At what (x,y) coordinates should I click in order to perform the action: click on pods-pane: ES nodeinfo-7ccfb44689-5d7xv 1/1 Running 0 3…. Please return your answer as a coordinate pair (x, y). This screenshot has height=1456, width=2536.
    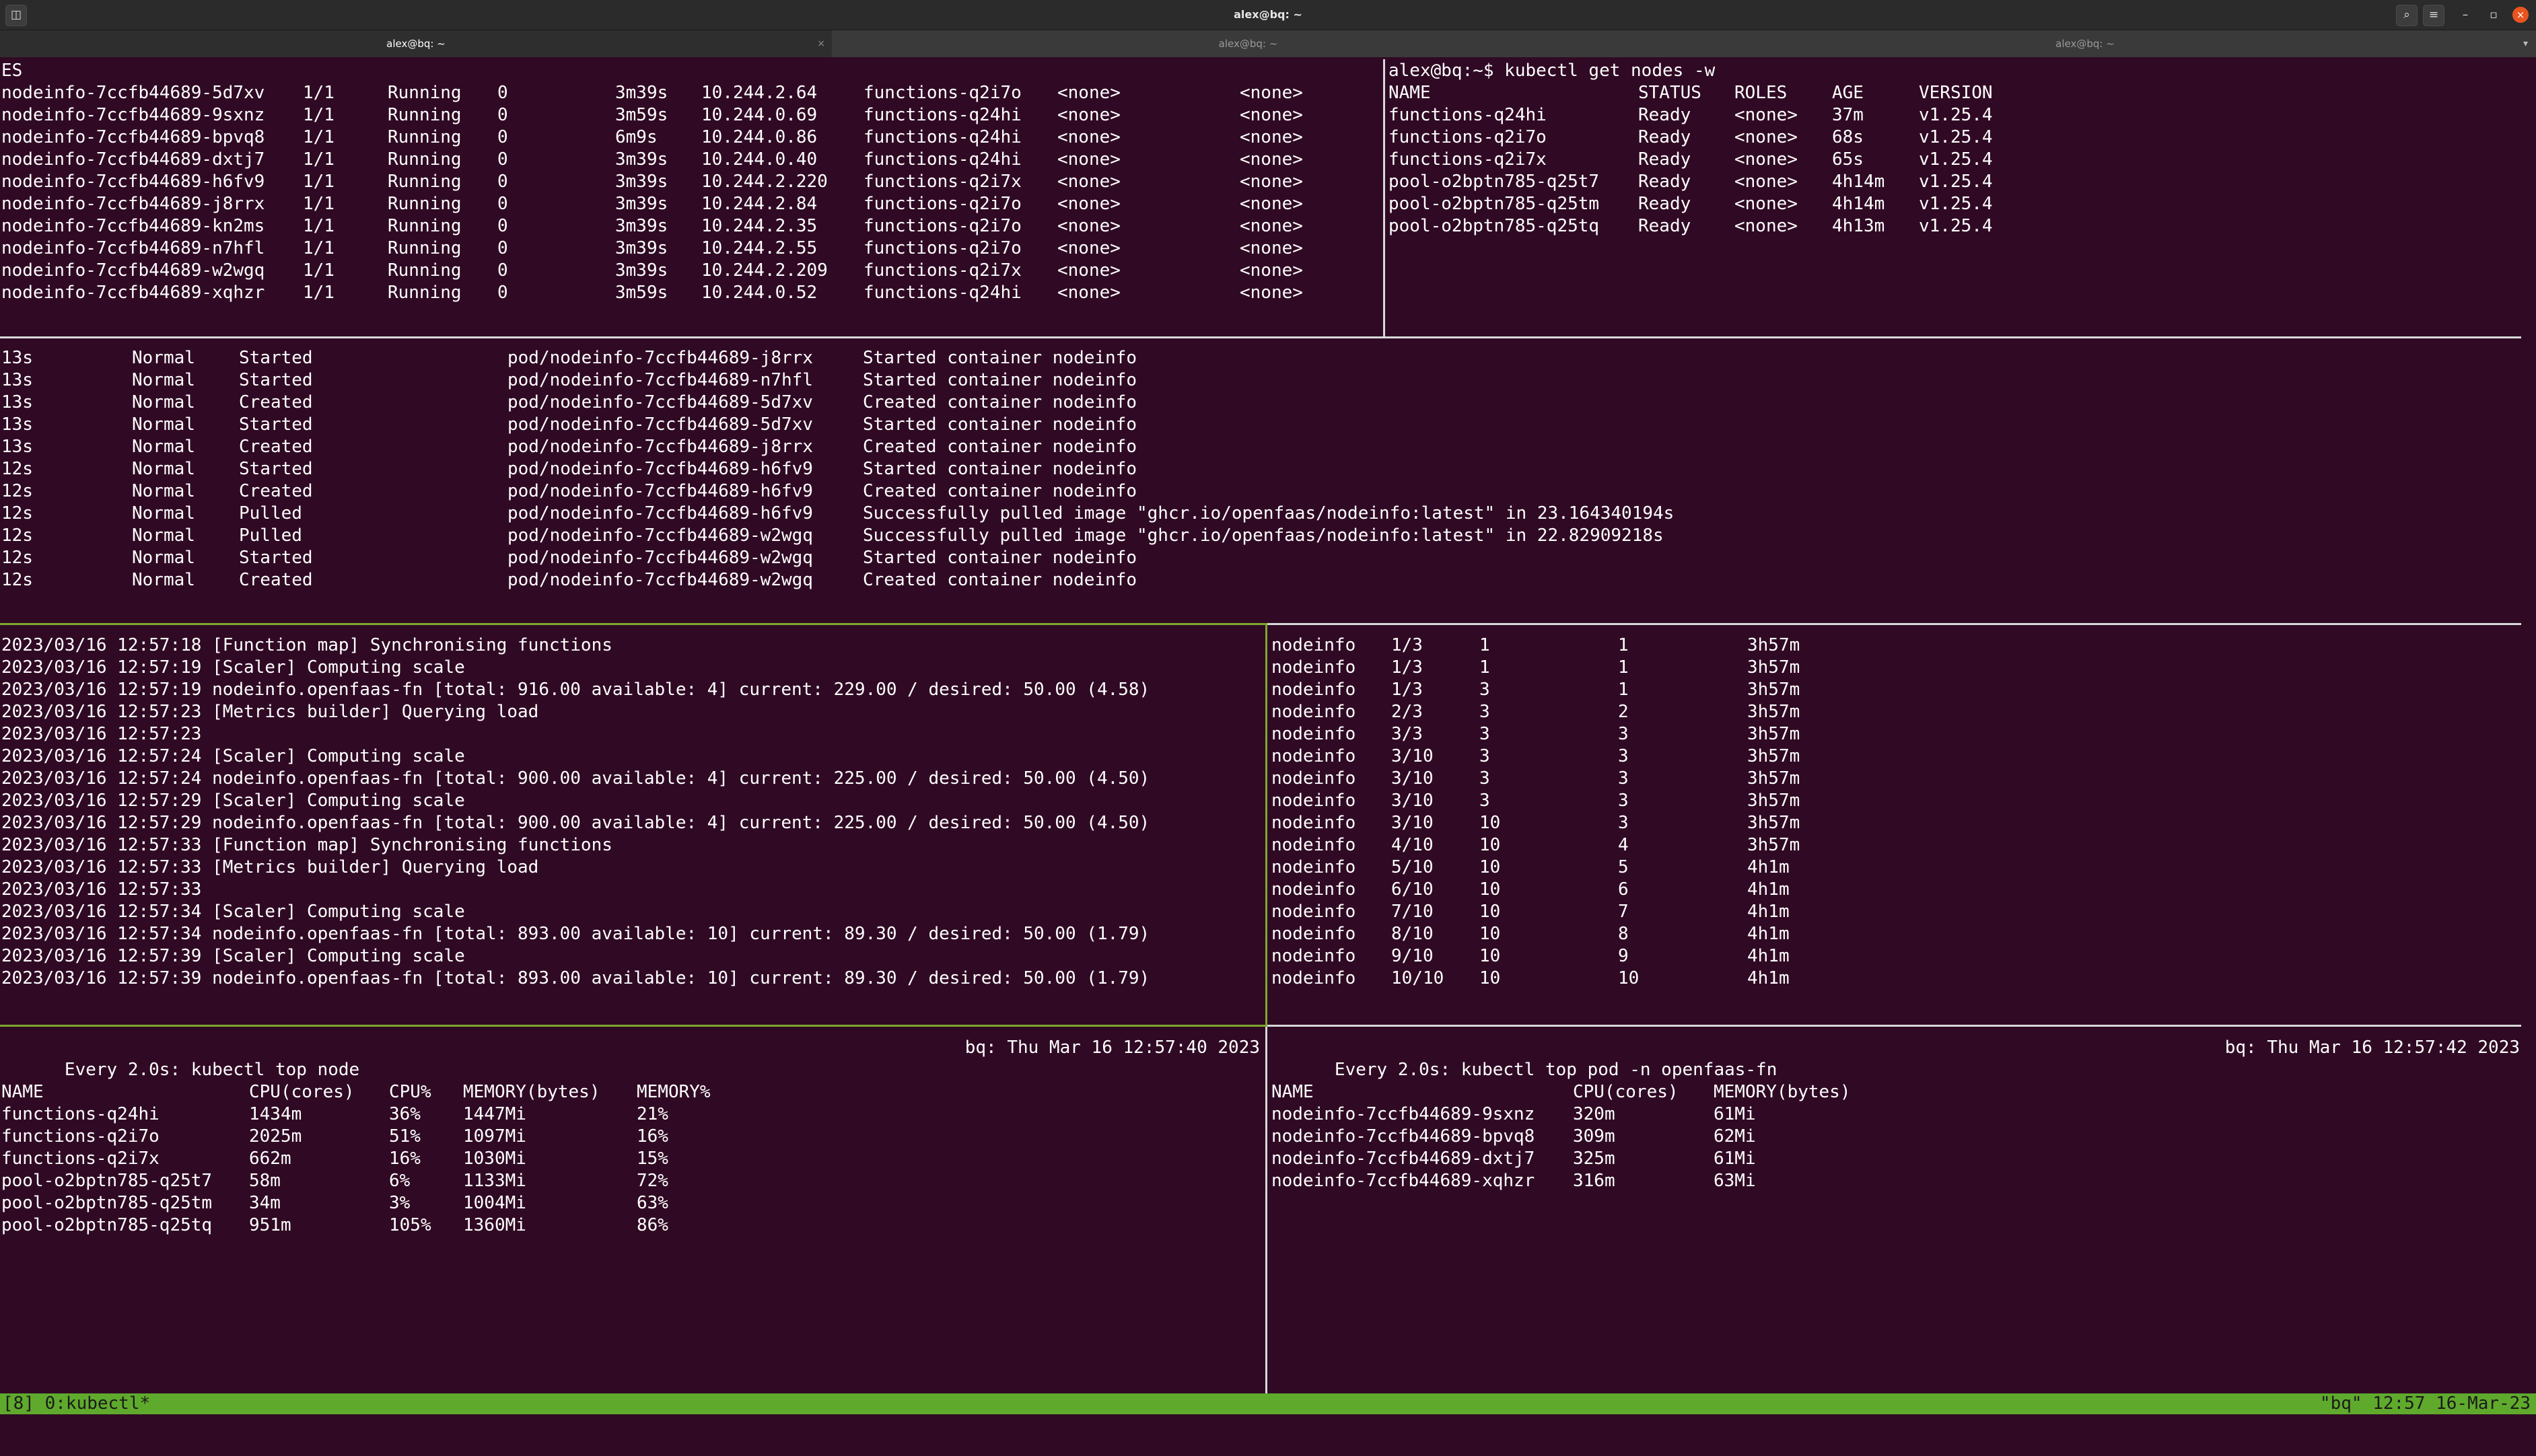
    Looking at the image, I should click on (690, 198).